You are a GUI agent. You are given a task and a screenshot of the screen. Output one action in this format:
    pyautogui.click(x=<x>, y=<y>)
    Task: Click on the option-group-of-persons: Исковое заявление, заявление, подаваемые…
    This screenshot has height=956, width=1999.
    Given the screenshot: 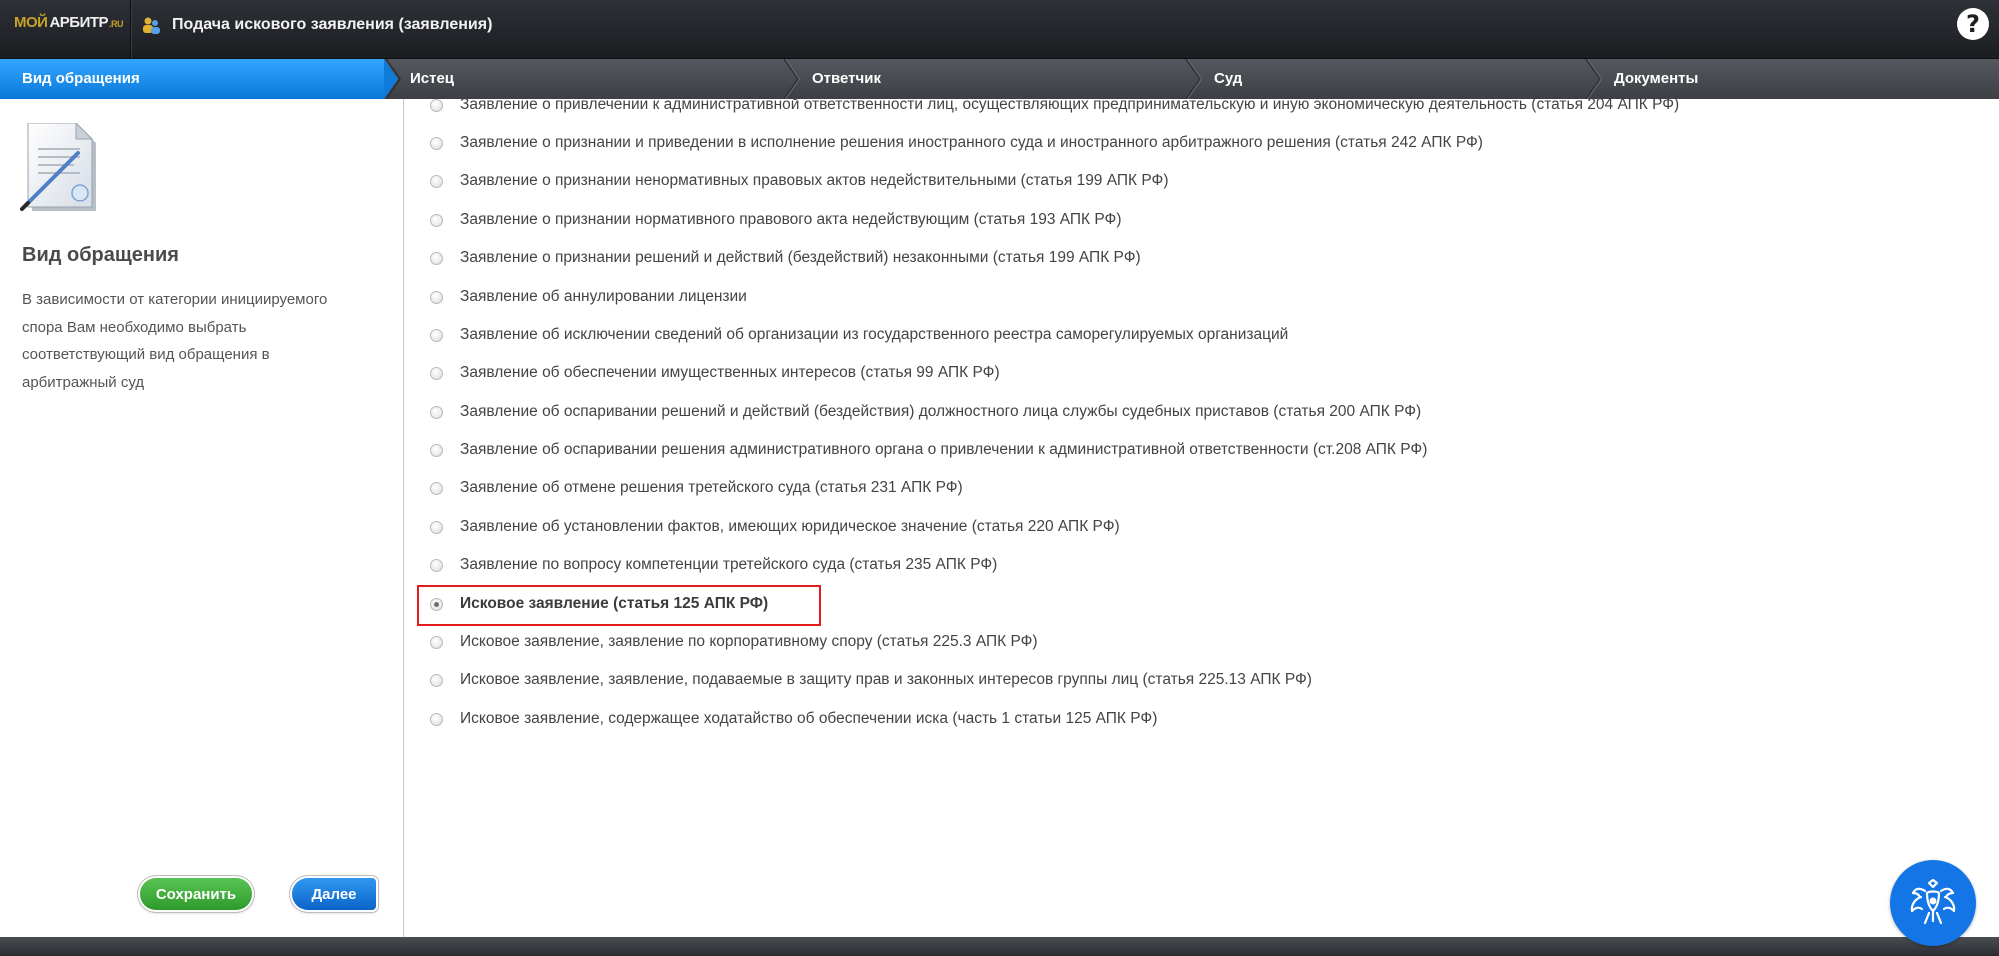 What is the action you would take?
    pyautogui.click(x=871, y=680)
    